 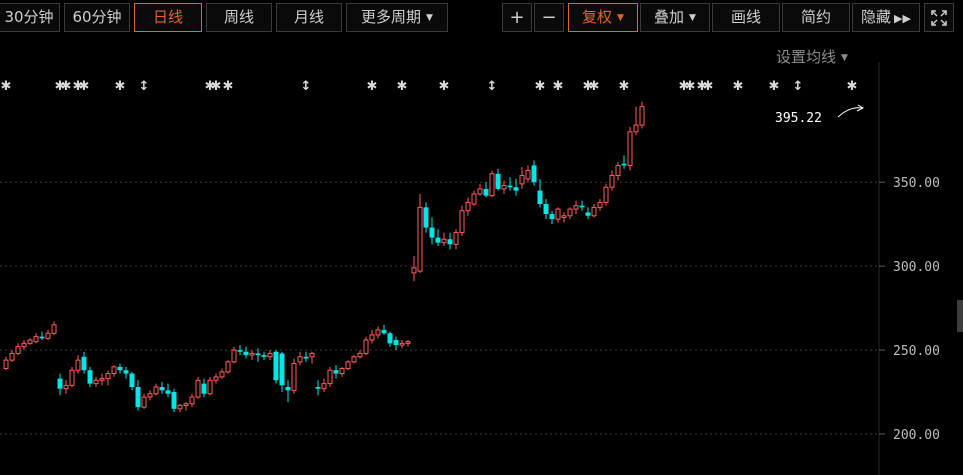 What do you see at coordinates (820, 115) in the screenshot?
I see `last-price-annotation: 395.22` at bounding box center [820, 115].